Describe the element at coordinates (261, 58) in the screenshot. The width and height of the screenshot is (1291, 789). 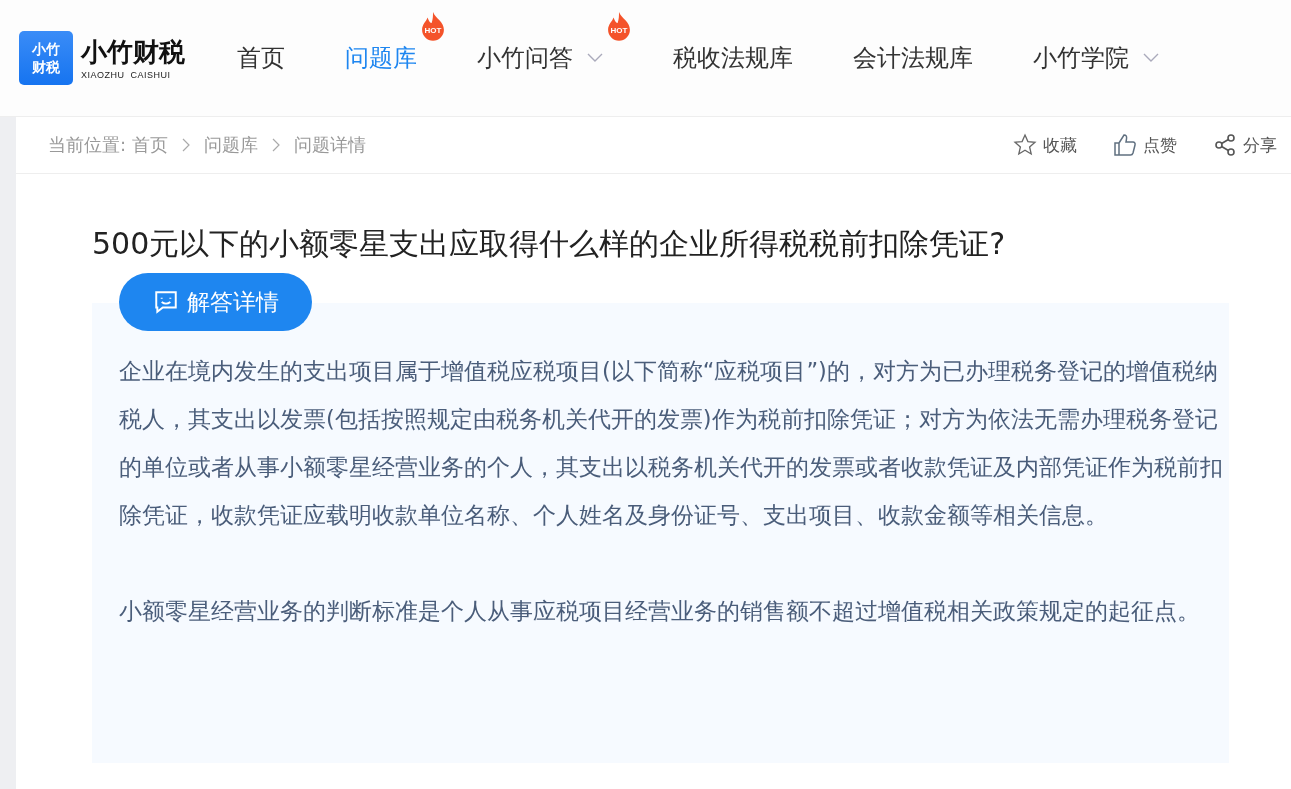
I see `nav-link: 首页` at that location.